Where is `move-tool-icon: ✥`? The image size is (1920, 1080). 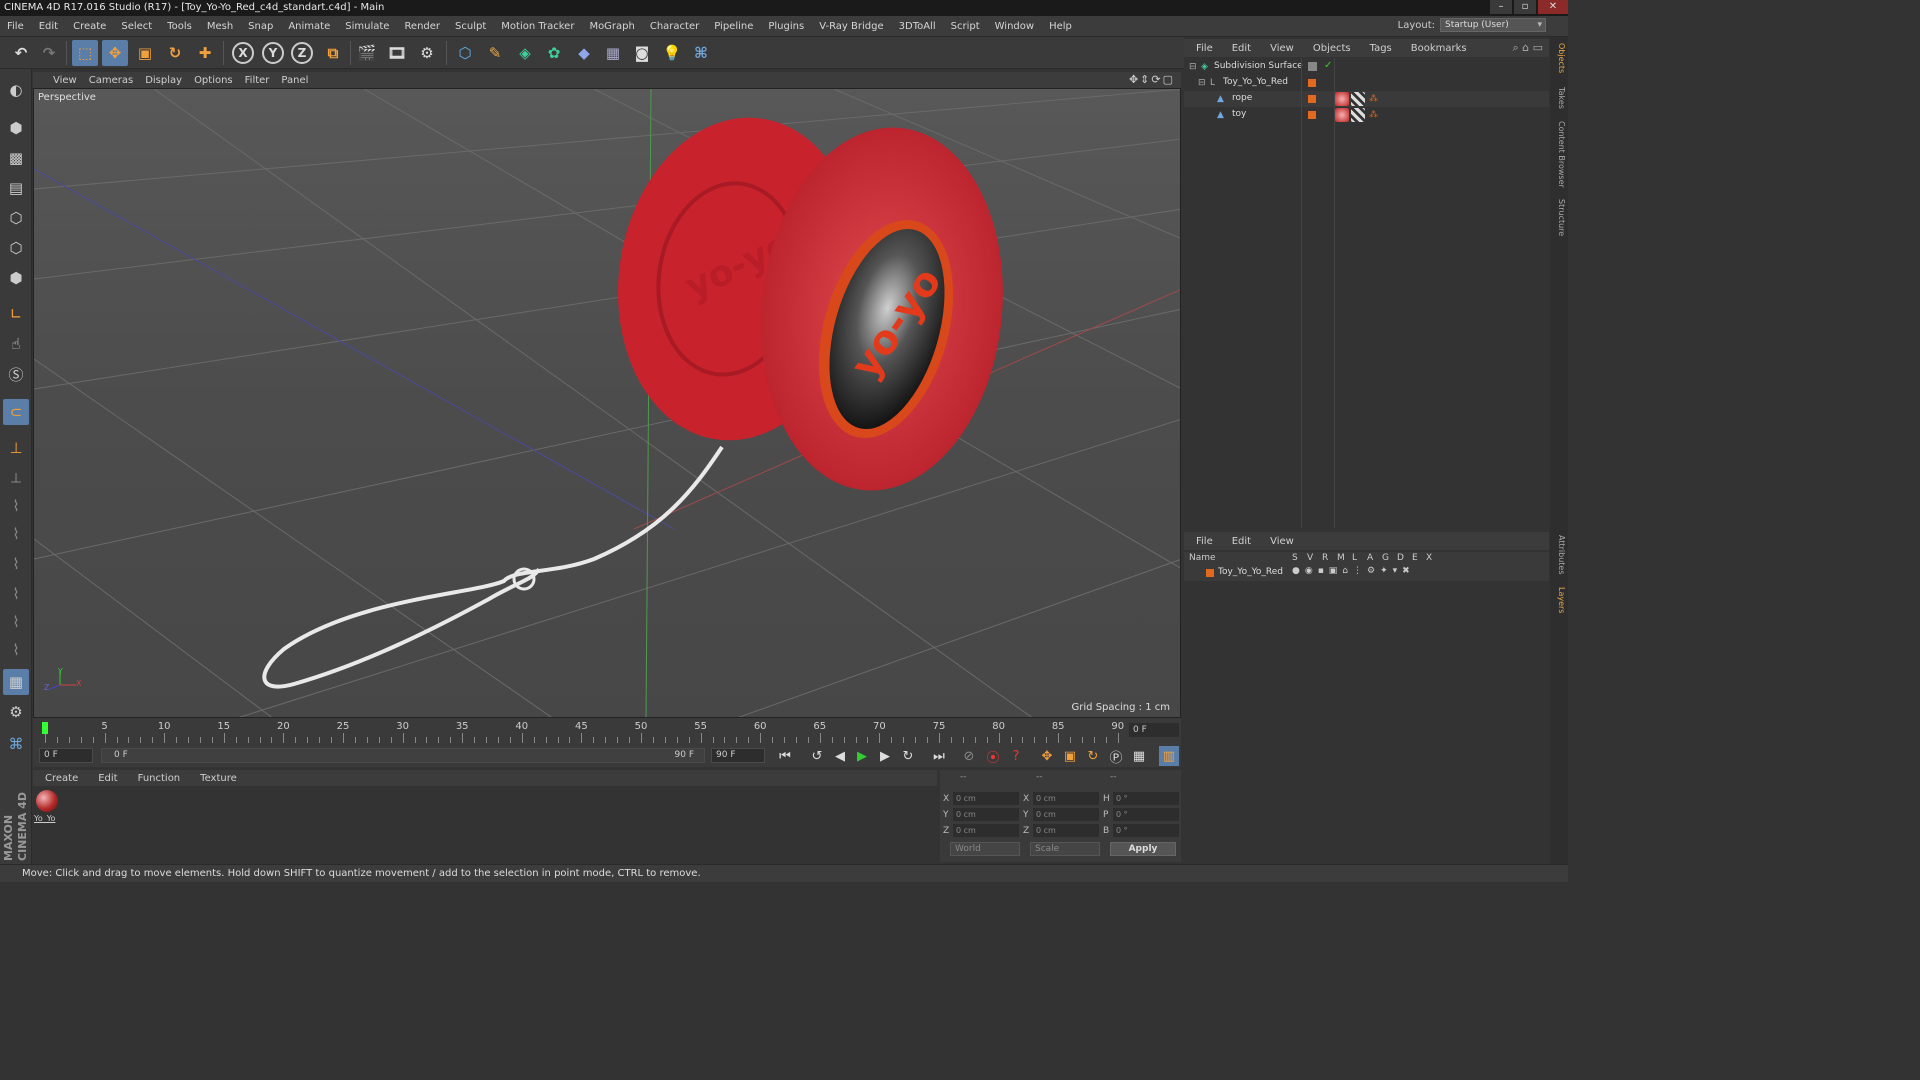
move-tool-icon: ✥ is located at coordinates (115, 53).